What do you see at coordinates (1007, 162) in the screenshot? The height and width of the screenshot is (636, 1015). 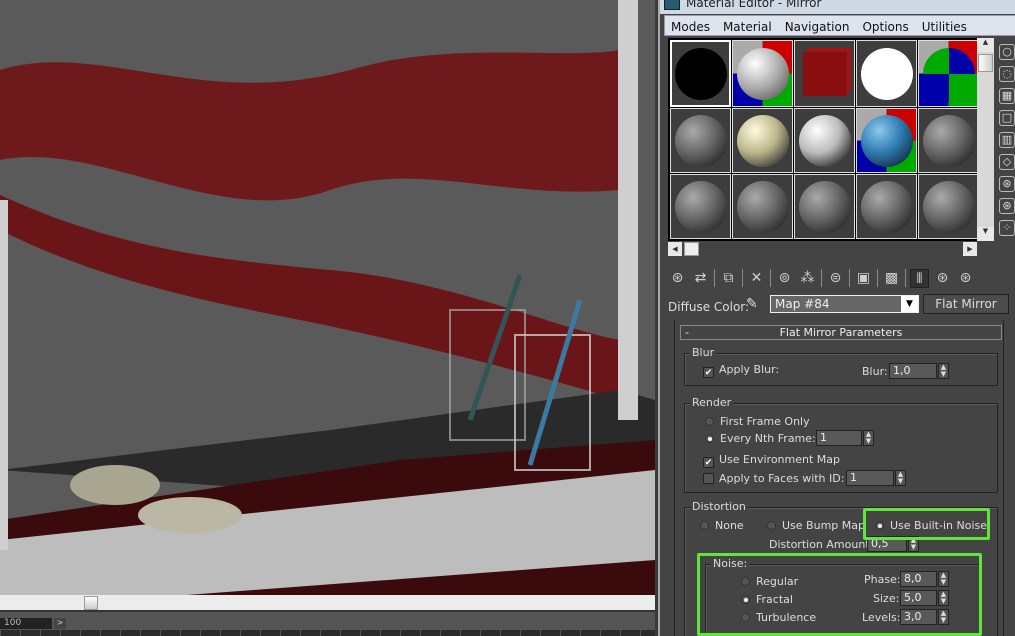 I see `make-preview-icon: ◇` at bounding box center [1007, 162].